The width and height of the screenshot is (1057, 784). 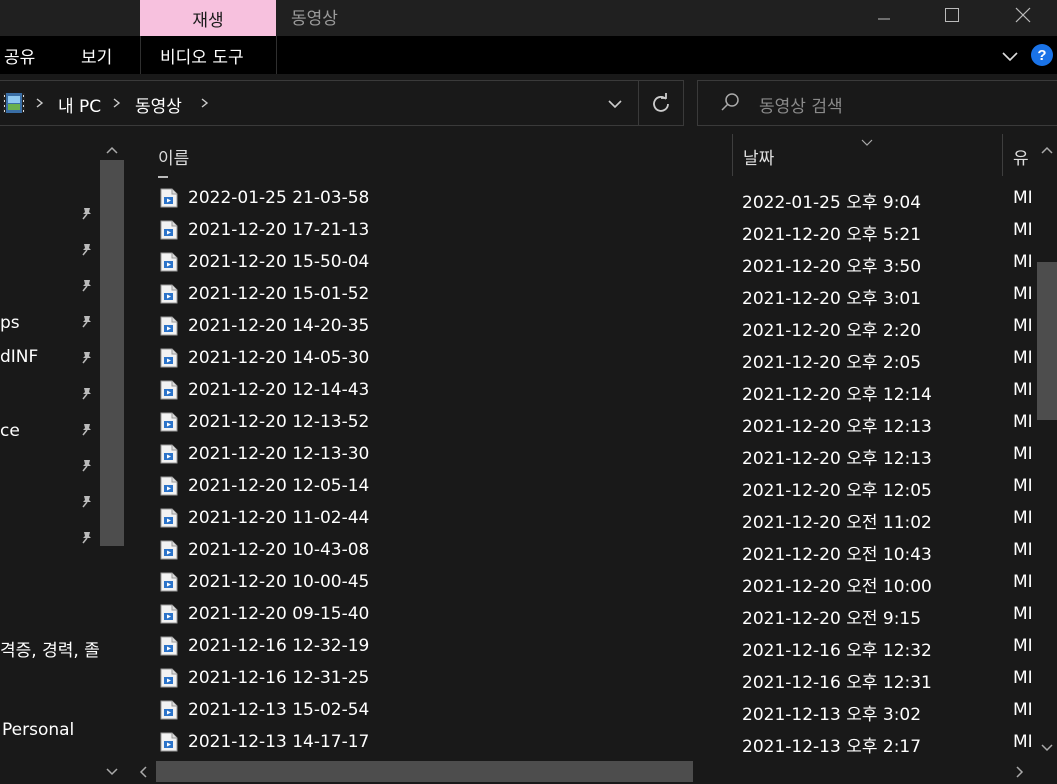 What do you see at coordinates (10, 431) in the screenshot?
I see `nav-item: ce` at bounding box center [10, 431].